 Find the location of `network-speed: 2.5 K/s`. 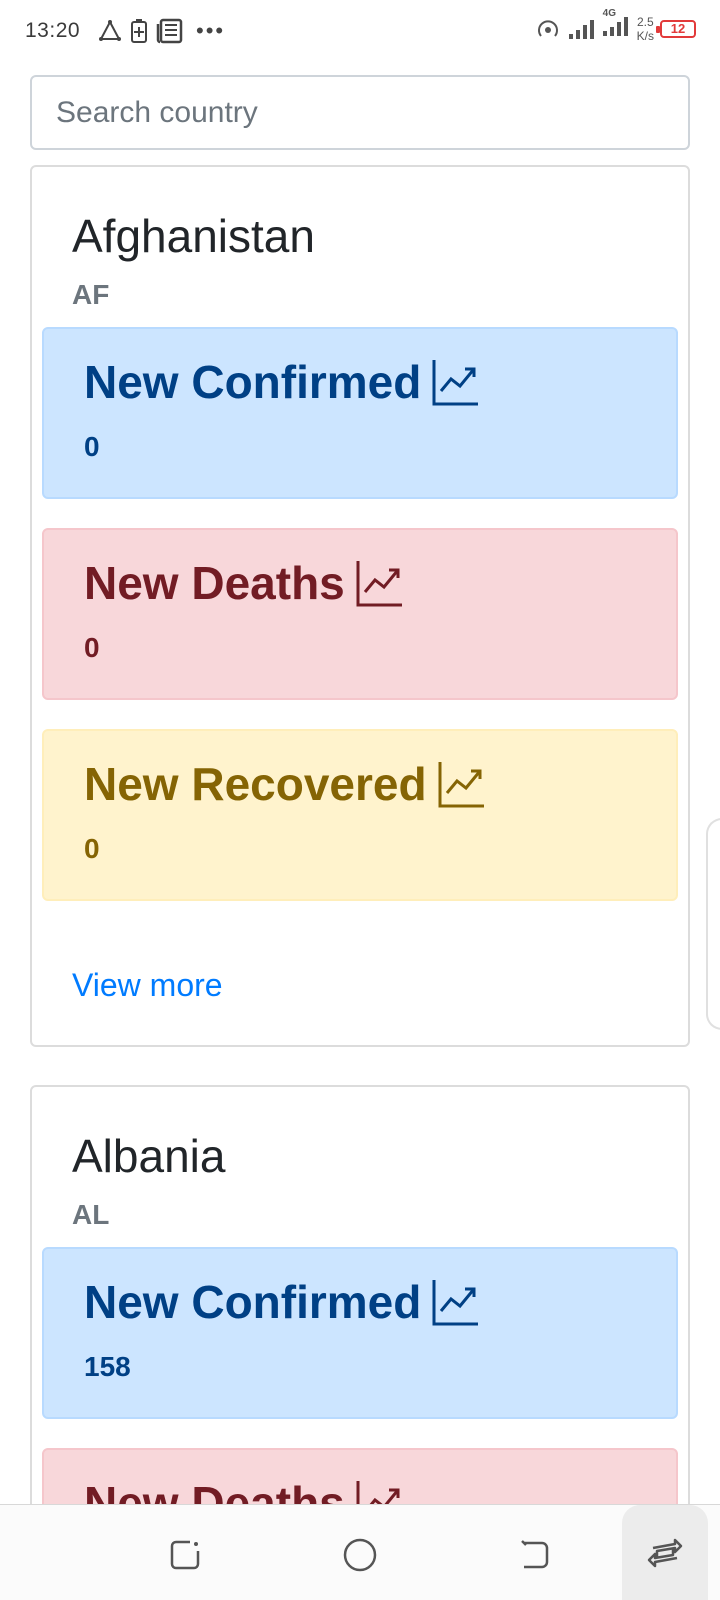

network-speed: 2.5 K/s is located at coordinates (645, 29).